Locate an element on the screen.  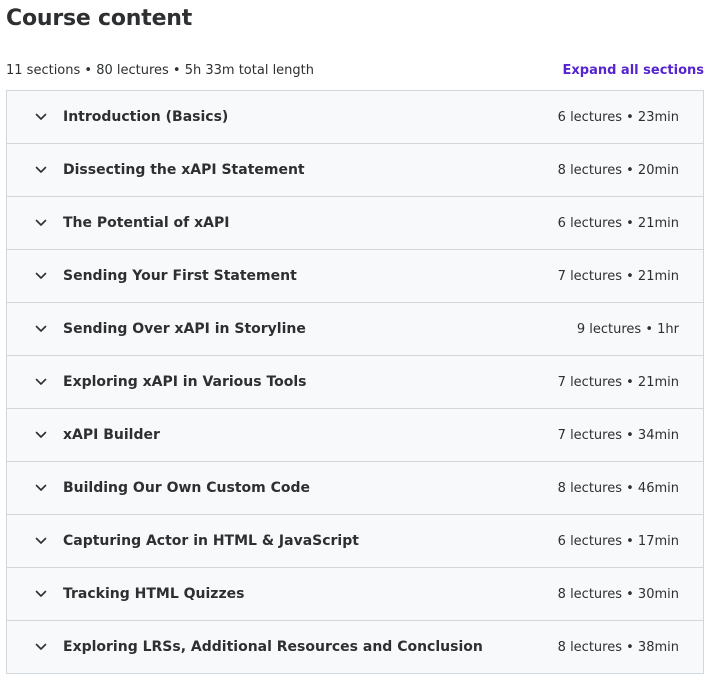
section-row: The Potential of xAPI 6 lectures • 21min is located at coordinates (355, 223).